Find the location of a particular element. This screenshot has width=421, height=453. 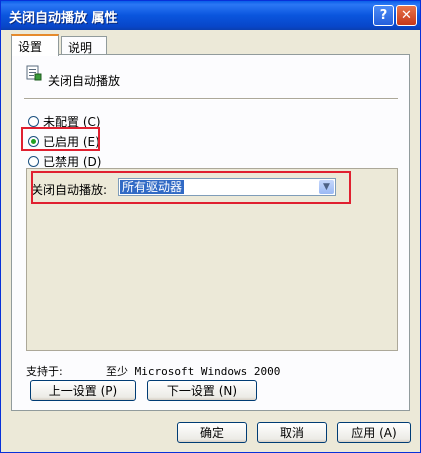

button-label: 应用 (A) is located at coordinates (374, 433).